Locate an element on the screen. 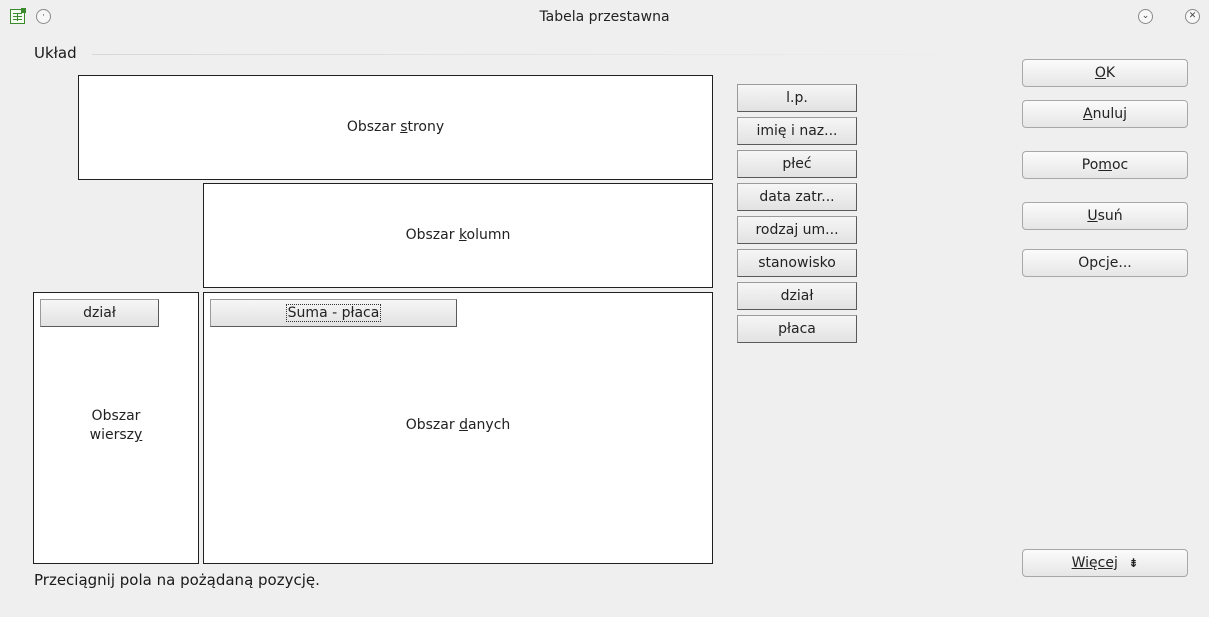 This screenshot has width=1209, height=617. data-area-label: Obszar danych is located at coordinates (458, 425).